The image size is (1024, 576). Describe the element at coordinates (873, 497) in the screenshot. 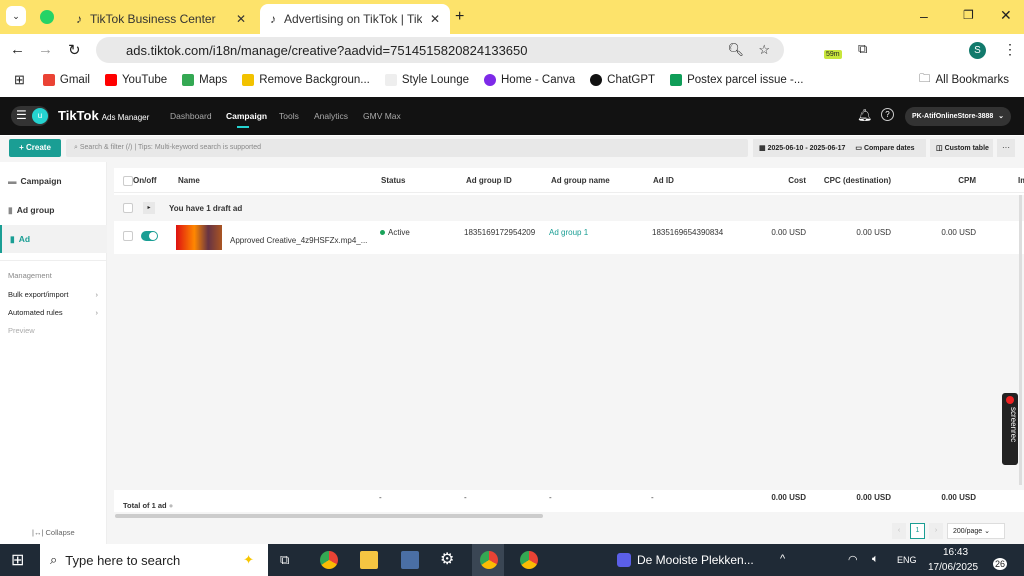

I see `total-cpc: 0.00 USD` at that location.